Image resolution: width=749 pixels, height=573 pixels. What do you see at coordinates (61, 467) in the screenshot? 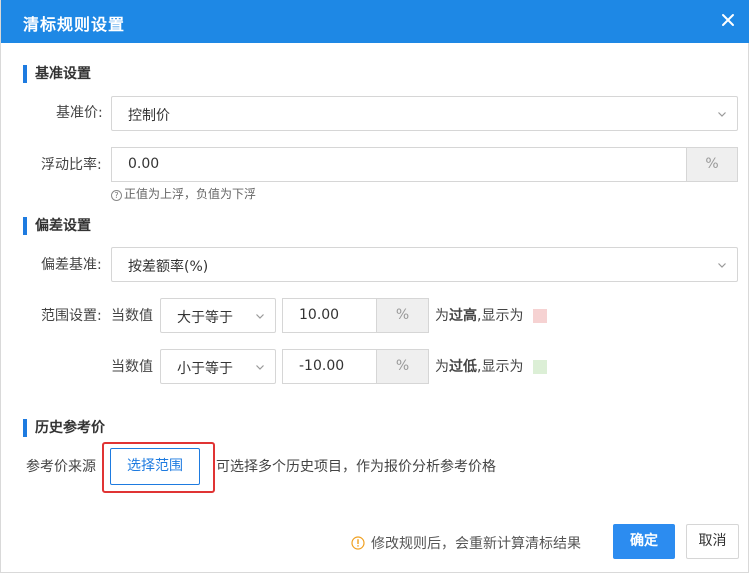
I see `reference-source-label: 参考价来源` at bounding box center [61, 467].